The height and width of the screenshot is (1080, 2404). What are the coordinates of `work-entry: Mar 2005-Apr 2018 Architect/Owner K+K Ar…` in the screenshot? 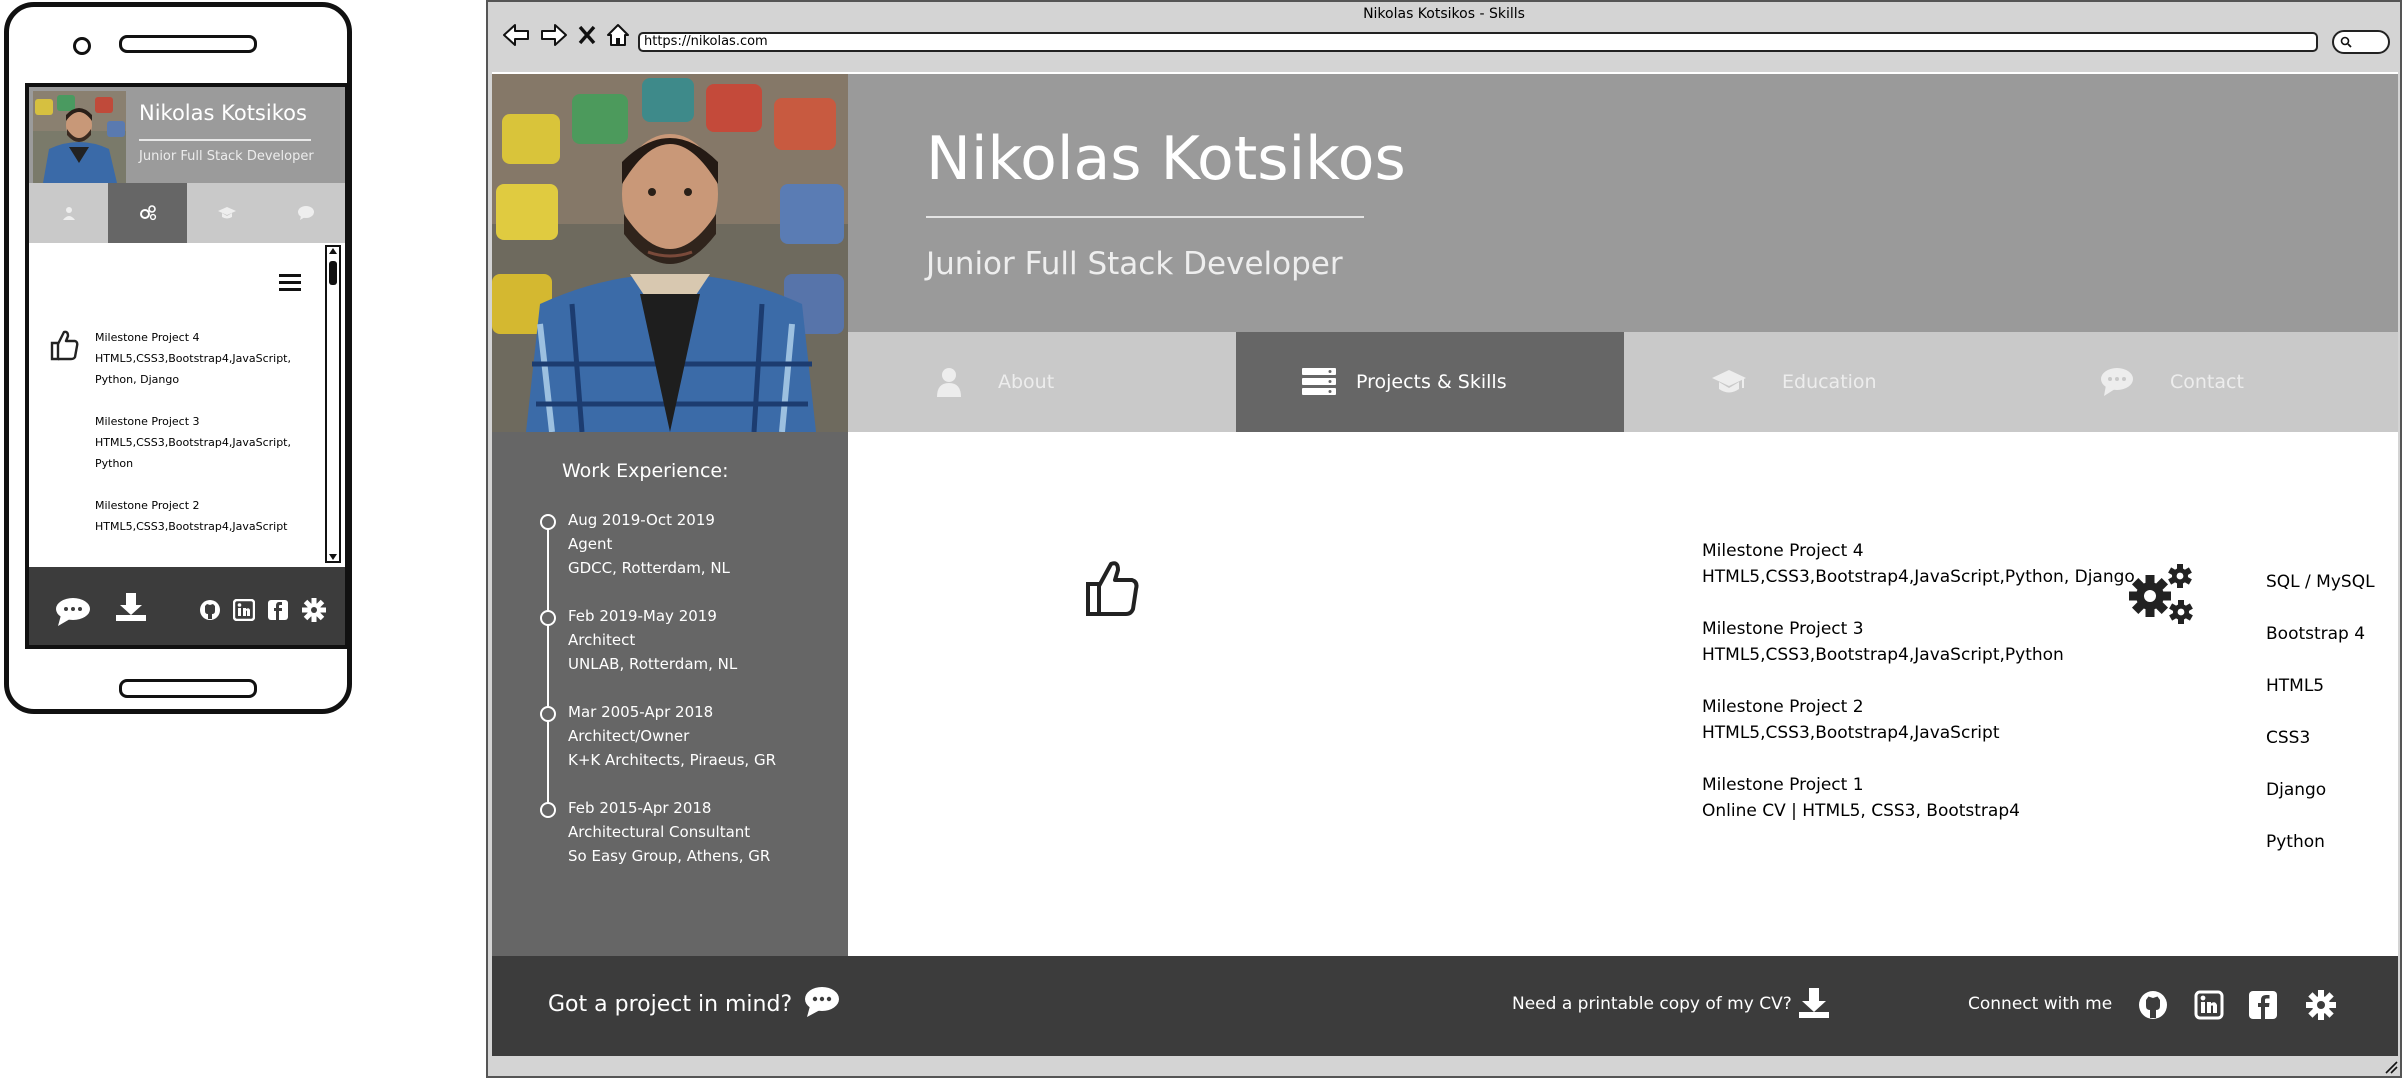 It's located at (672, 736).